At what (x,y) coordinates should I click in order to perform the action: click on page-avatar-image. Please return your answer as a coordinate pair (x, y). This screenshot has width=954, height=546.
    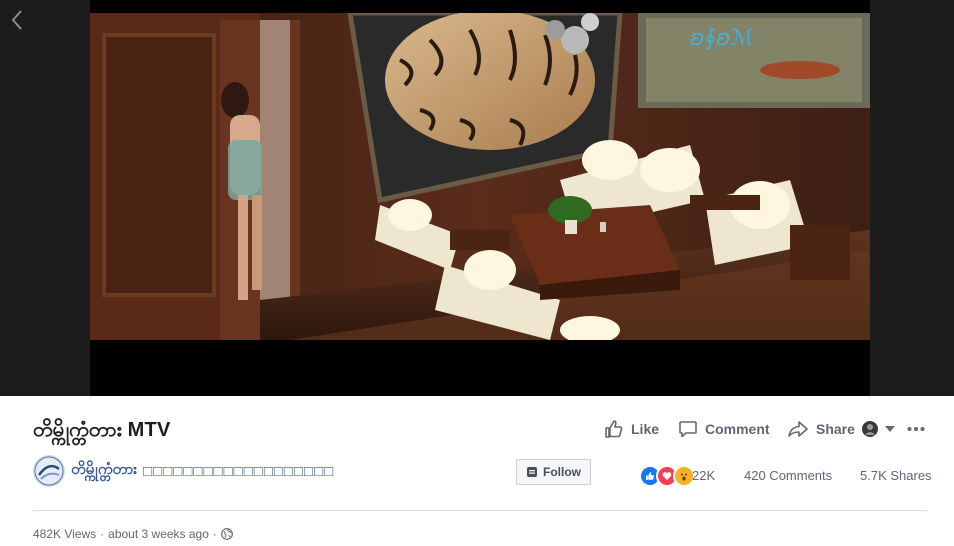
    Looking at the image, I should click on (49, 471).